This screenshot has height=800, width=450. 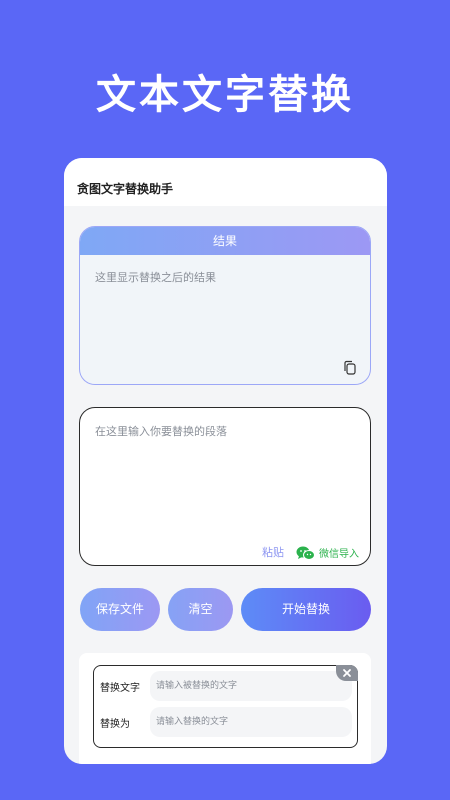 I want to click on close-icon, so click(x=347, y=673).